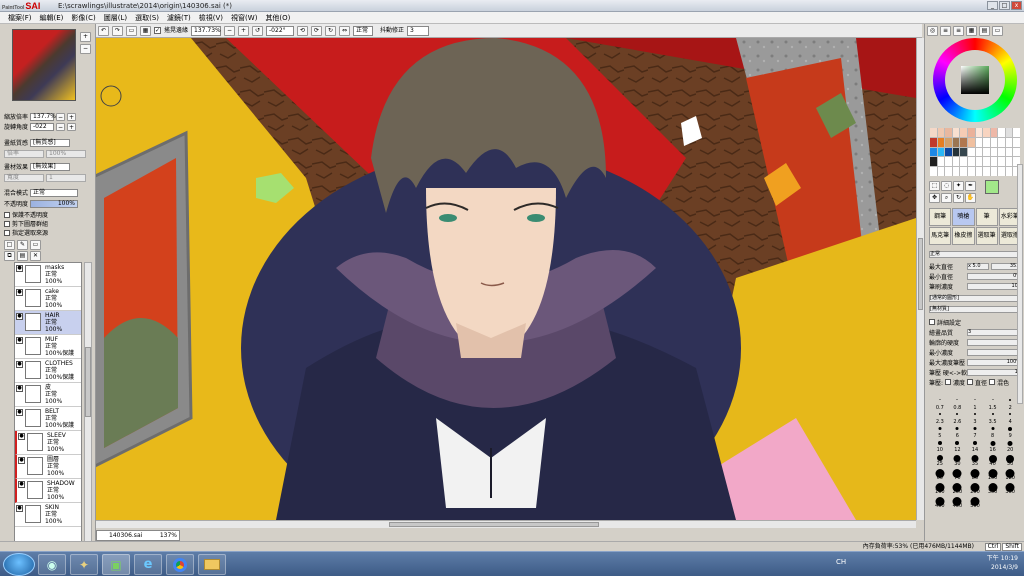 The width and height of the screenshot is (1024, 576). What do you see at coordinates (975, 446) in the screenshot?
I see `brush-size-preset: 14` at bounding box center [975, 446].